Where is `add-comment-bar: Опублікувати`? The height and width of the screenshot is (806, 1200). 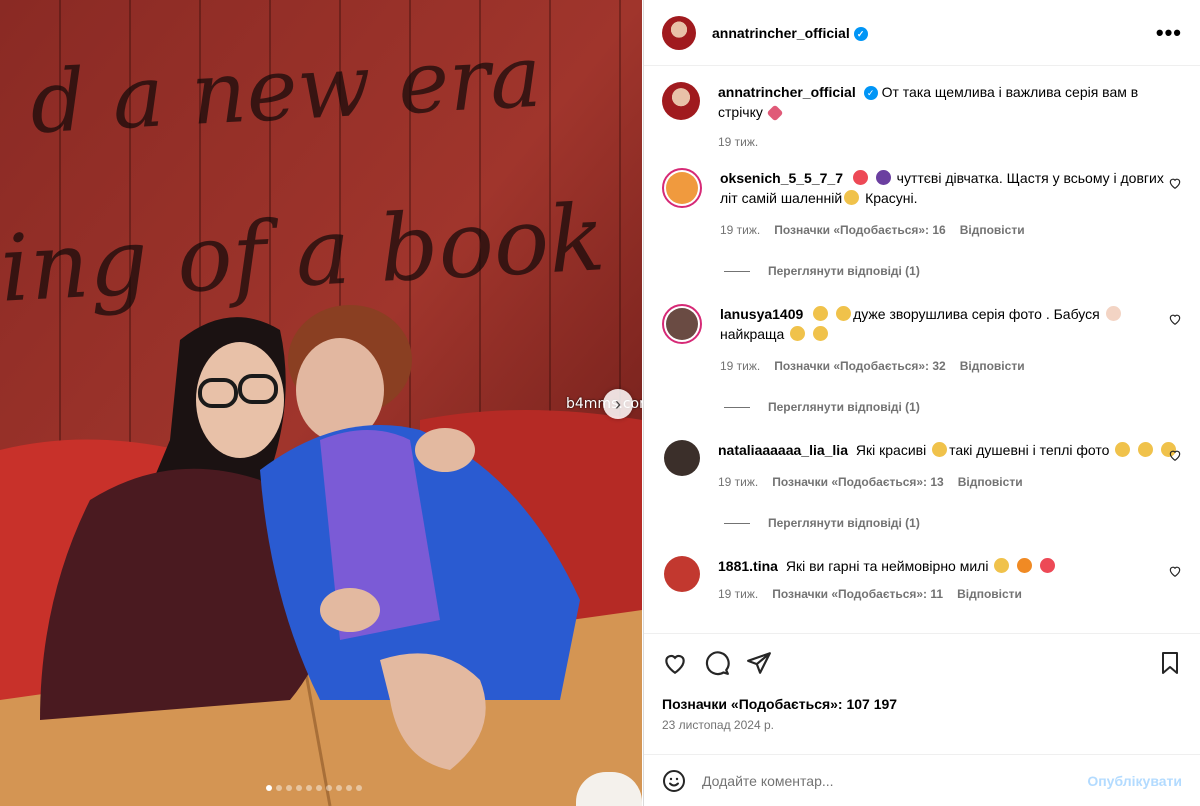
add-comment-bar: Опублікувати is located at coordinates (922, 780).